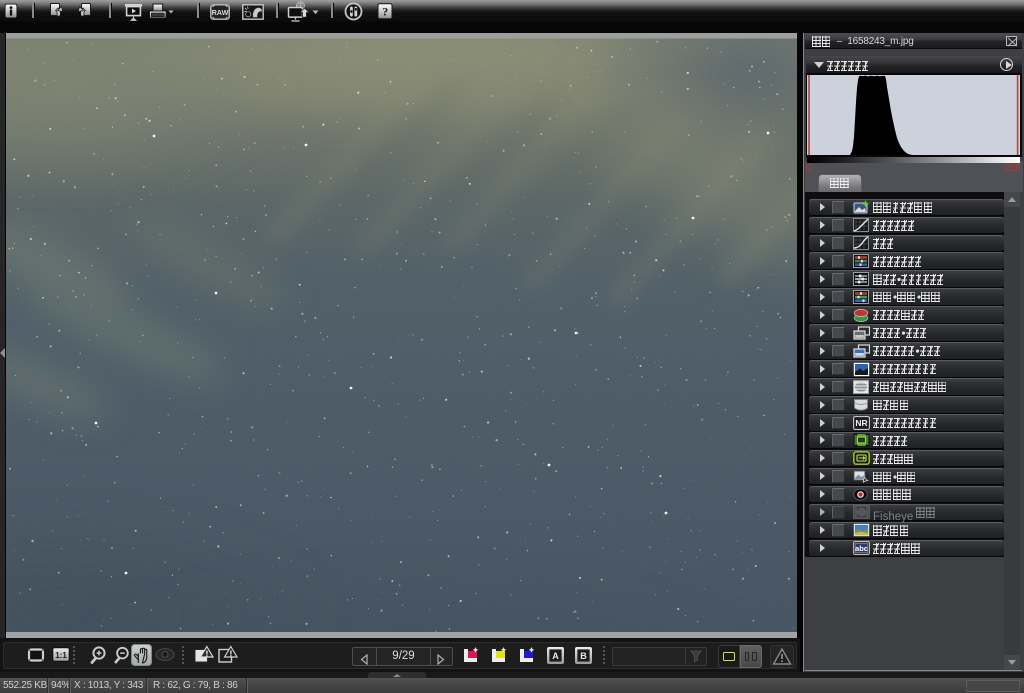  I want to click on svg-text: B, so click(583, 656).